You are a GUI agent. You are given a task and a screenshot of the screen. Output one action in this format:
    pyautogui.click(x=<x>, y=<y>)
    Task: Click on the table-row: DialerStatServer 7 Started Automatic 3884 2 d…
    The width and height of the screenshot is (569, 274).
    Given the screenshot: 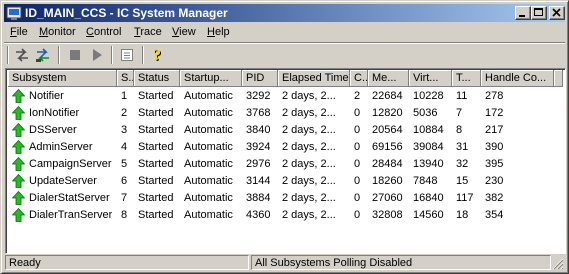 What is the action you would take?
    pyautogui.click(x=285, y=198)
    